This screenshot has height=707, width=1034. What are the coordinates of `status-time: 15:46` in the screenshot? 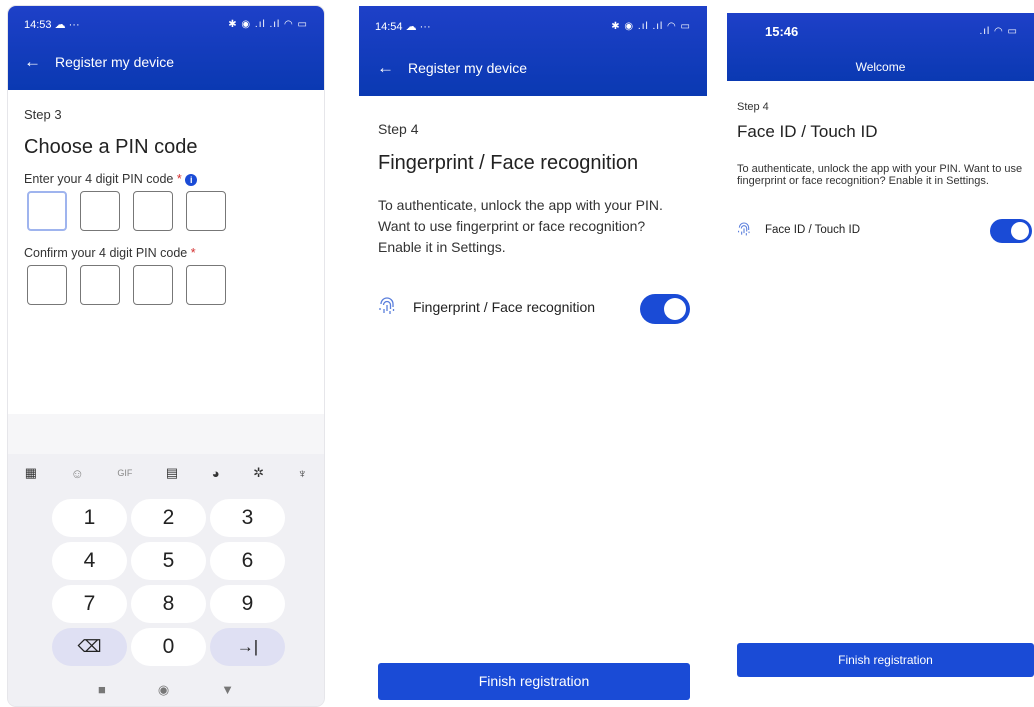 It's located at (782, 31).